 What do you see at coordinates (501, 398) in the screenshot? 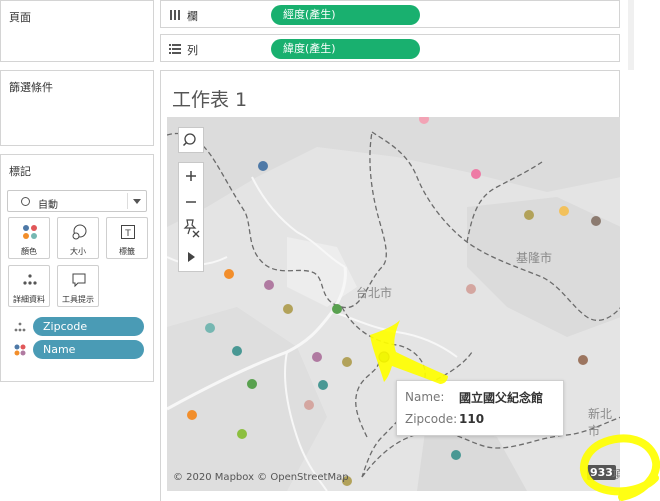
I see `tooltip-name-value: 國立國父紀念館` at bounding box center [501, 398].